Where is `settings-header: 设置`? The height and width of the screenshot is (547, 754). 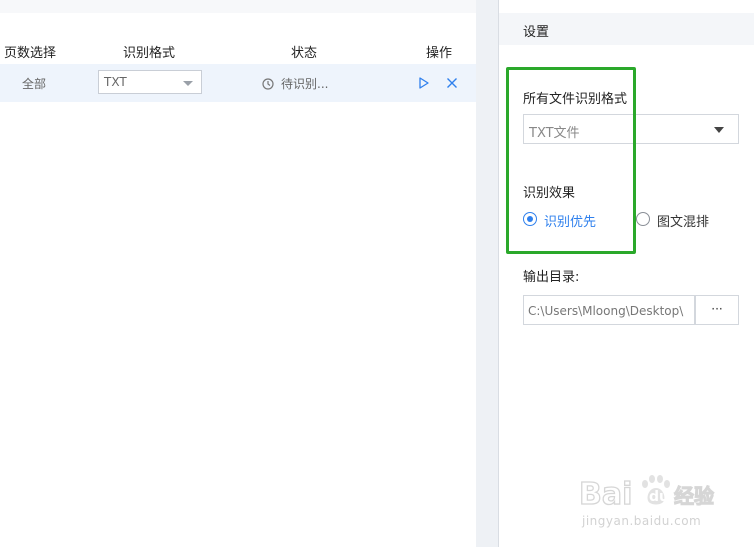 settings-header: 设置 is located at coordinates (626, 29).